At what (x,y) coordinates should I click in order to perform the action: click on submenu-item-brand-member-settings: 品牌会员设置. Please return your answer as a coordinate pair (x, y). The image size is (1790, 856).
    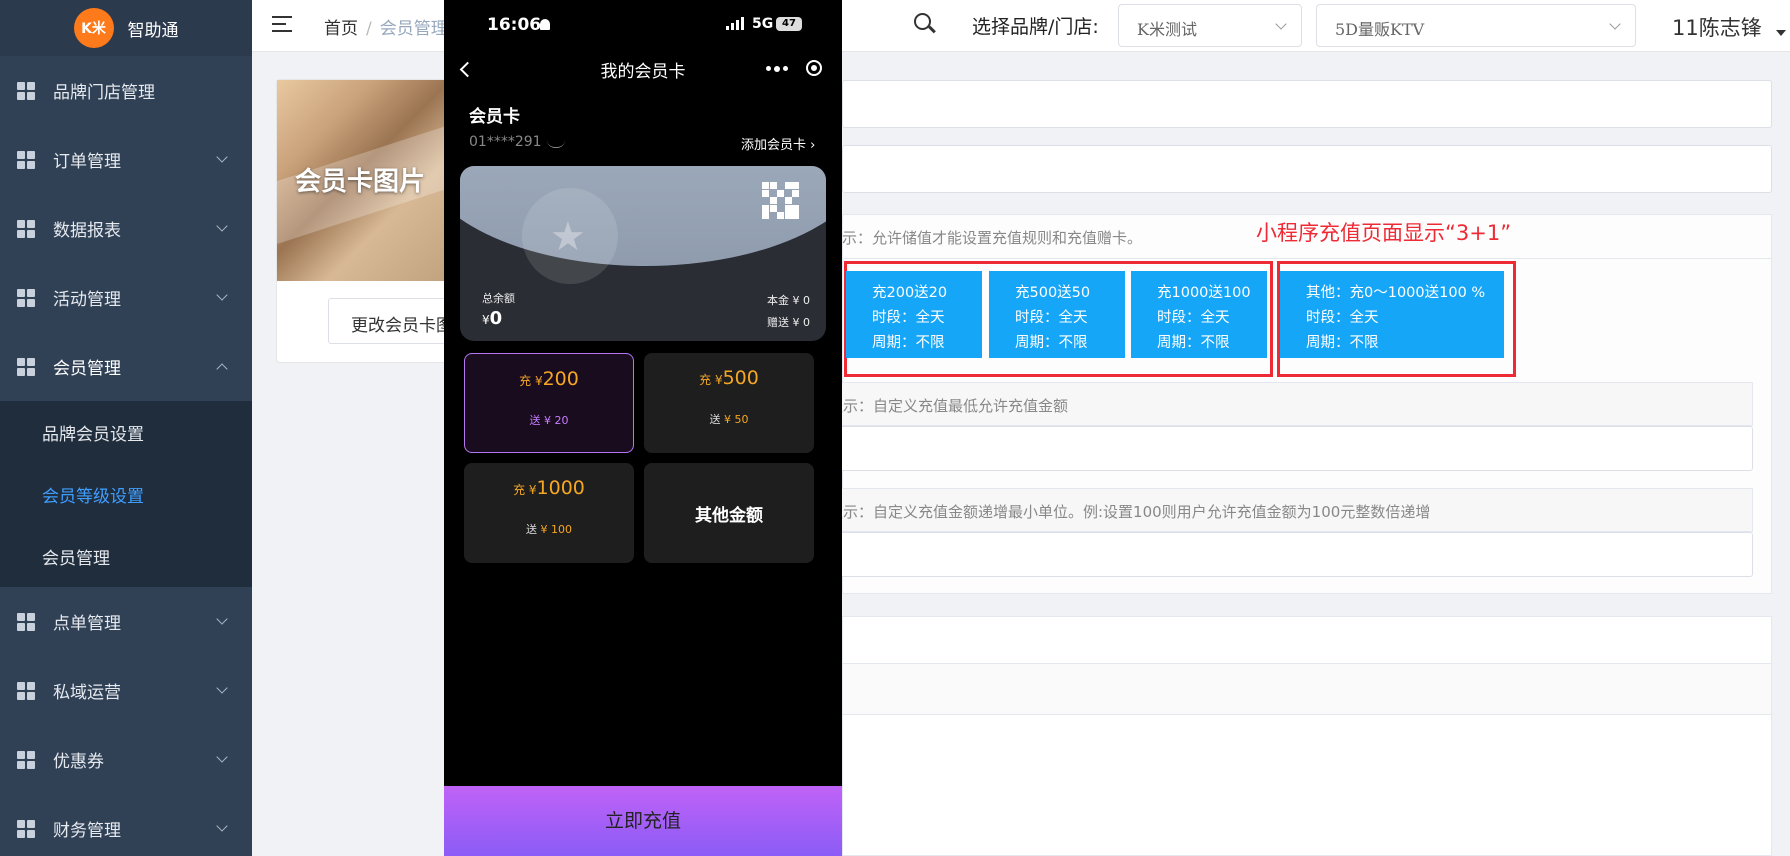
    Looking at the image, I should click on (126, 432).